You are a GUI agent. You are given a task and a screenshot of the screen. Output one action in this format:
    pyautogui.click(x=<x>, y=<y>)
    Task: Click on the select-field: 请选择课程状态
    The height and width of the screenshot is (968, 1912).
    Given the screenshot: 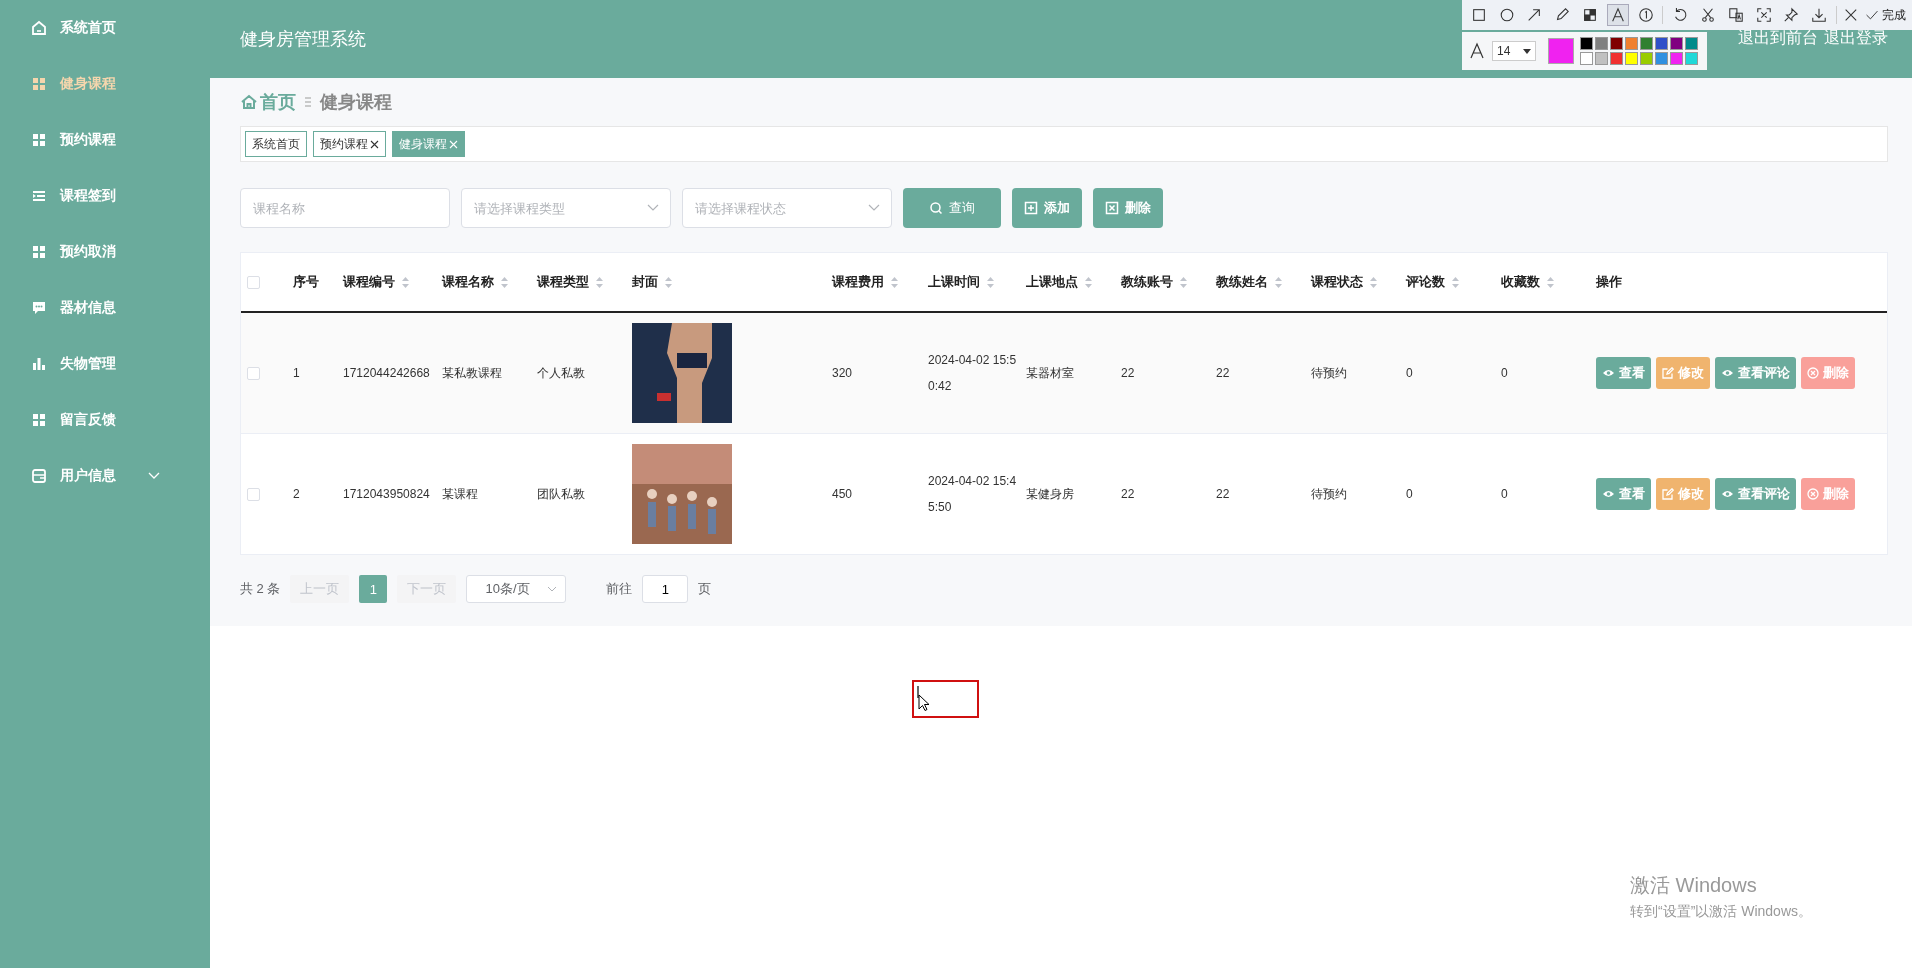 What is the action you would take?
    pyautogui.click(x=787, y=208)
    